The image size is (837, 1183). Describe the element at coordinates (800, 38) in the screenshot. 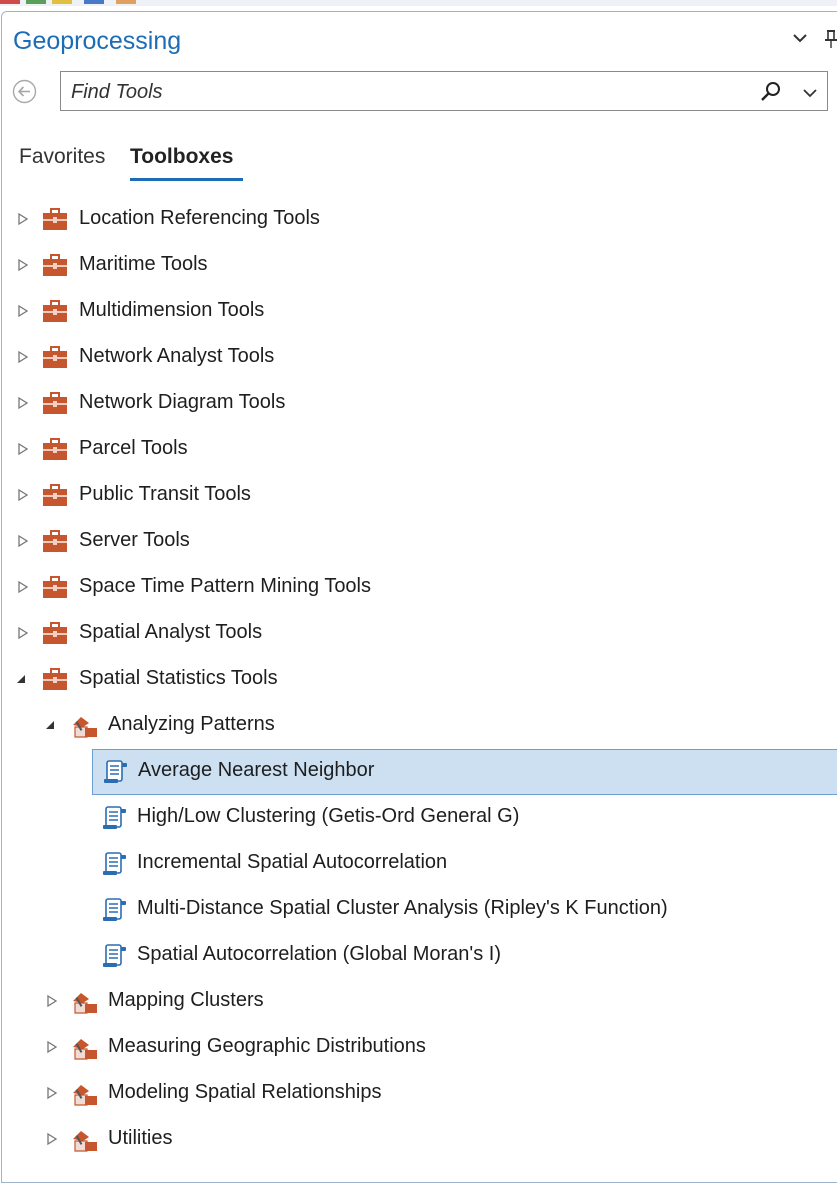

I see `chevron-down-icon` at that location.